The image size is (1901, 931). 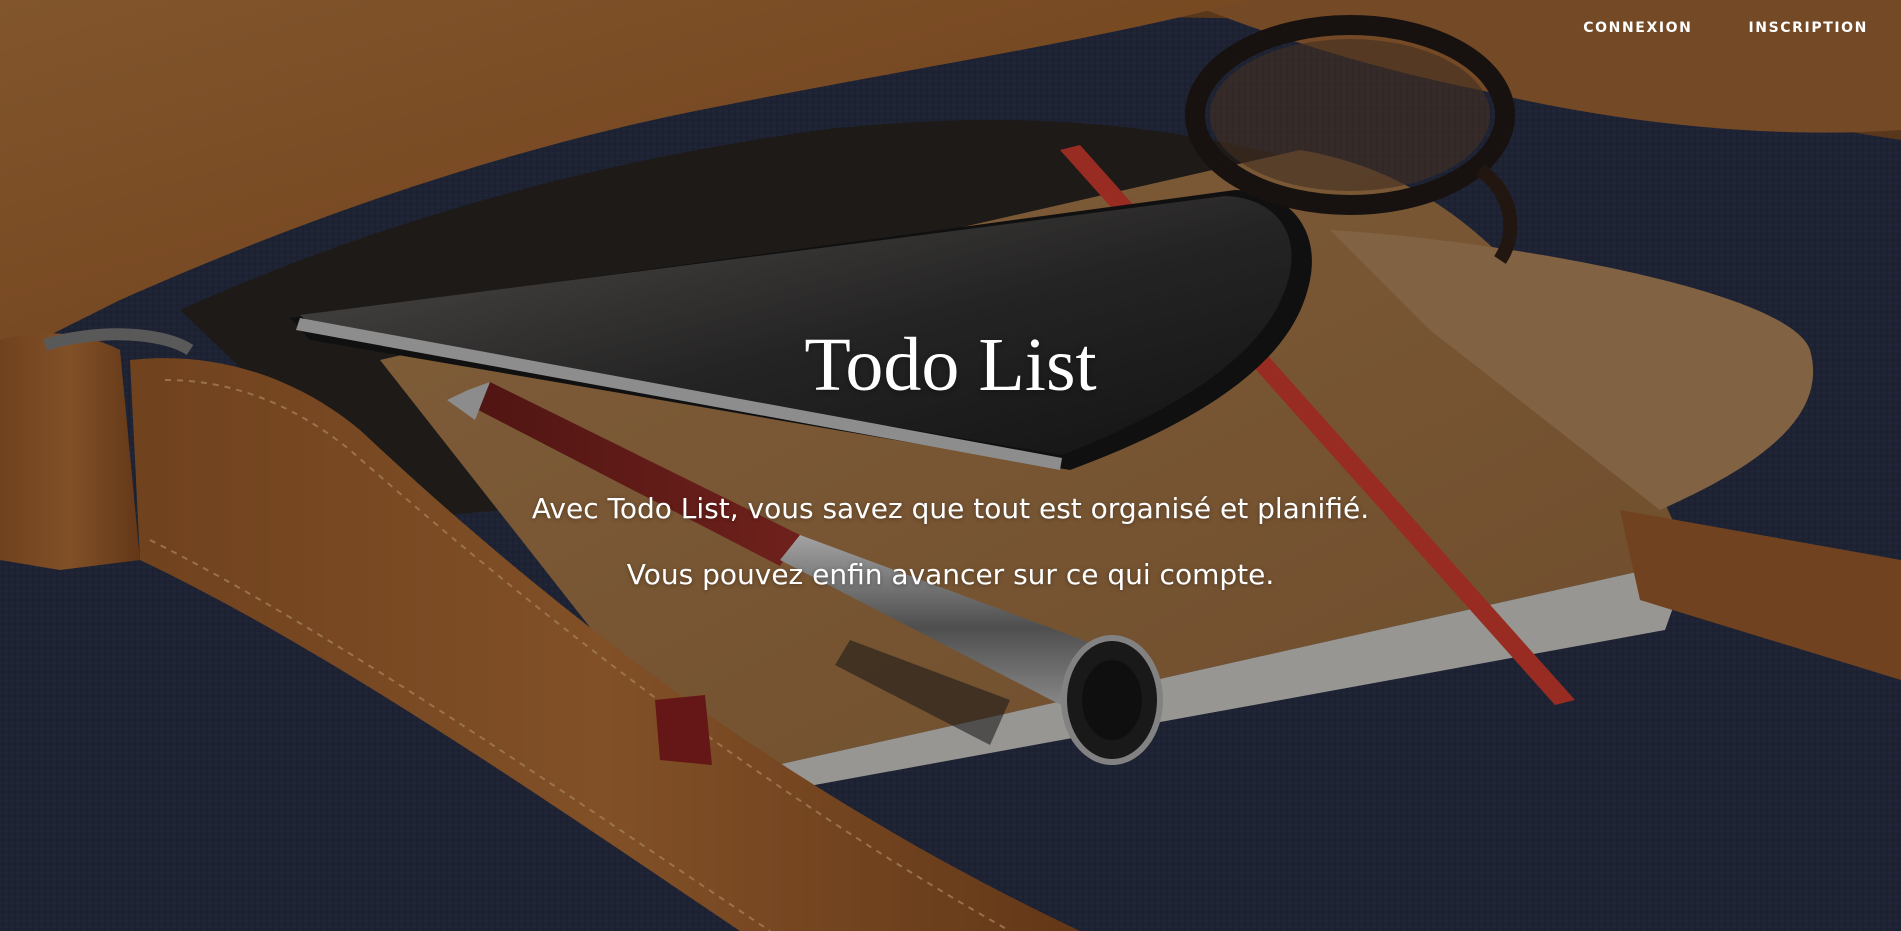 I want to click on top-nav: CONNEXION INSCRIPTION, so click(x=1725, y=28).